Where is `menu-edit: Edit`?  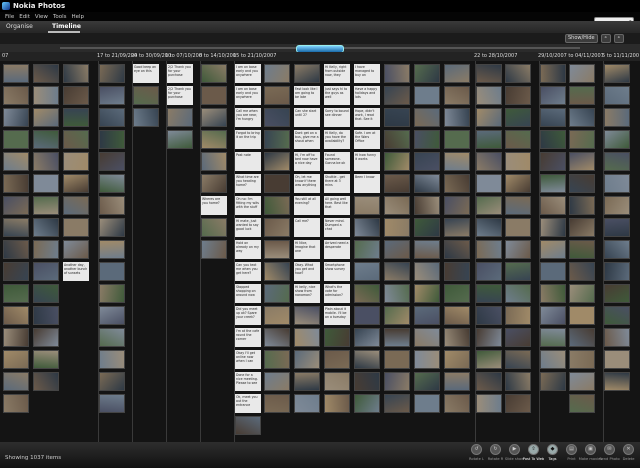 menu-edit: Edit is located at coordinates (24, 17).